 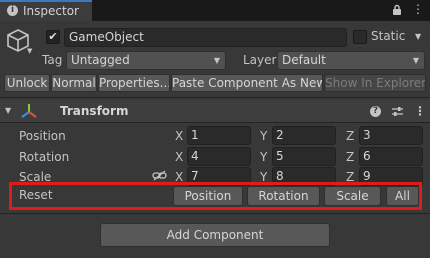 What do you see at coordinates (94, 111) in the screenshot?
I see `component-title: Transform` at bounding box center [94, 111].